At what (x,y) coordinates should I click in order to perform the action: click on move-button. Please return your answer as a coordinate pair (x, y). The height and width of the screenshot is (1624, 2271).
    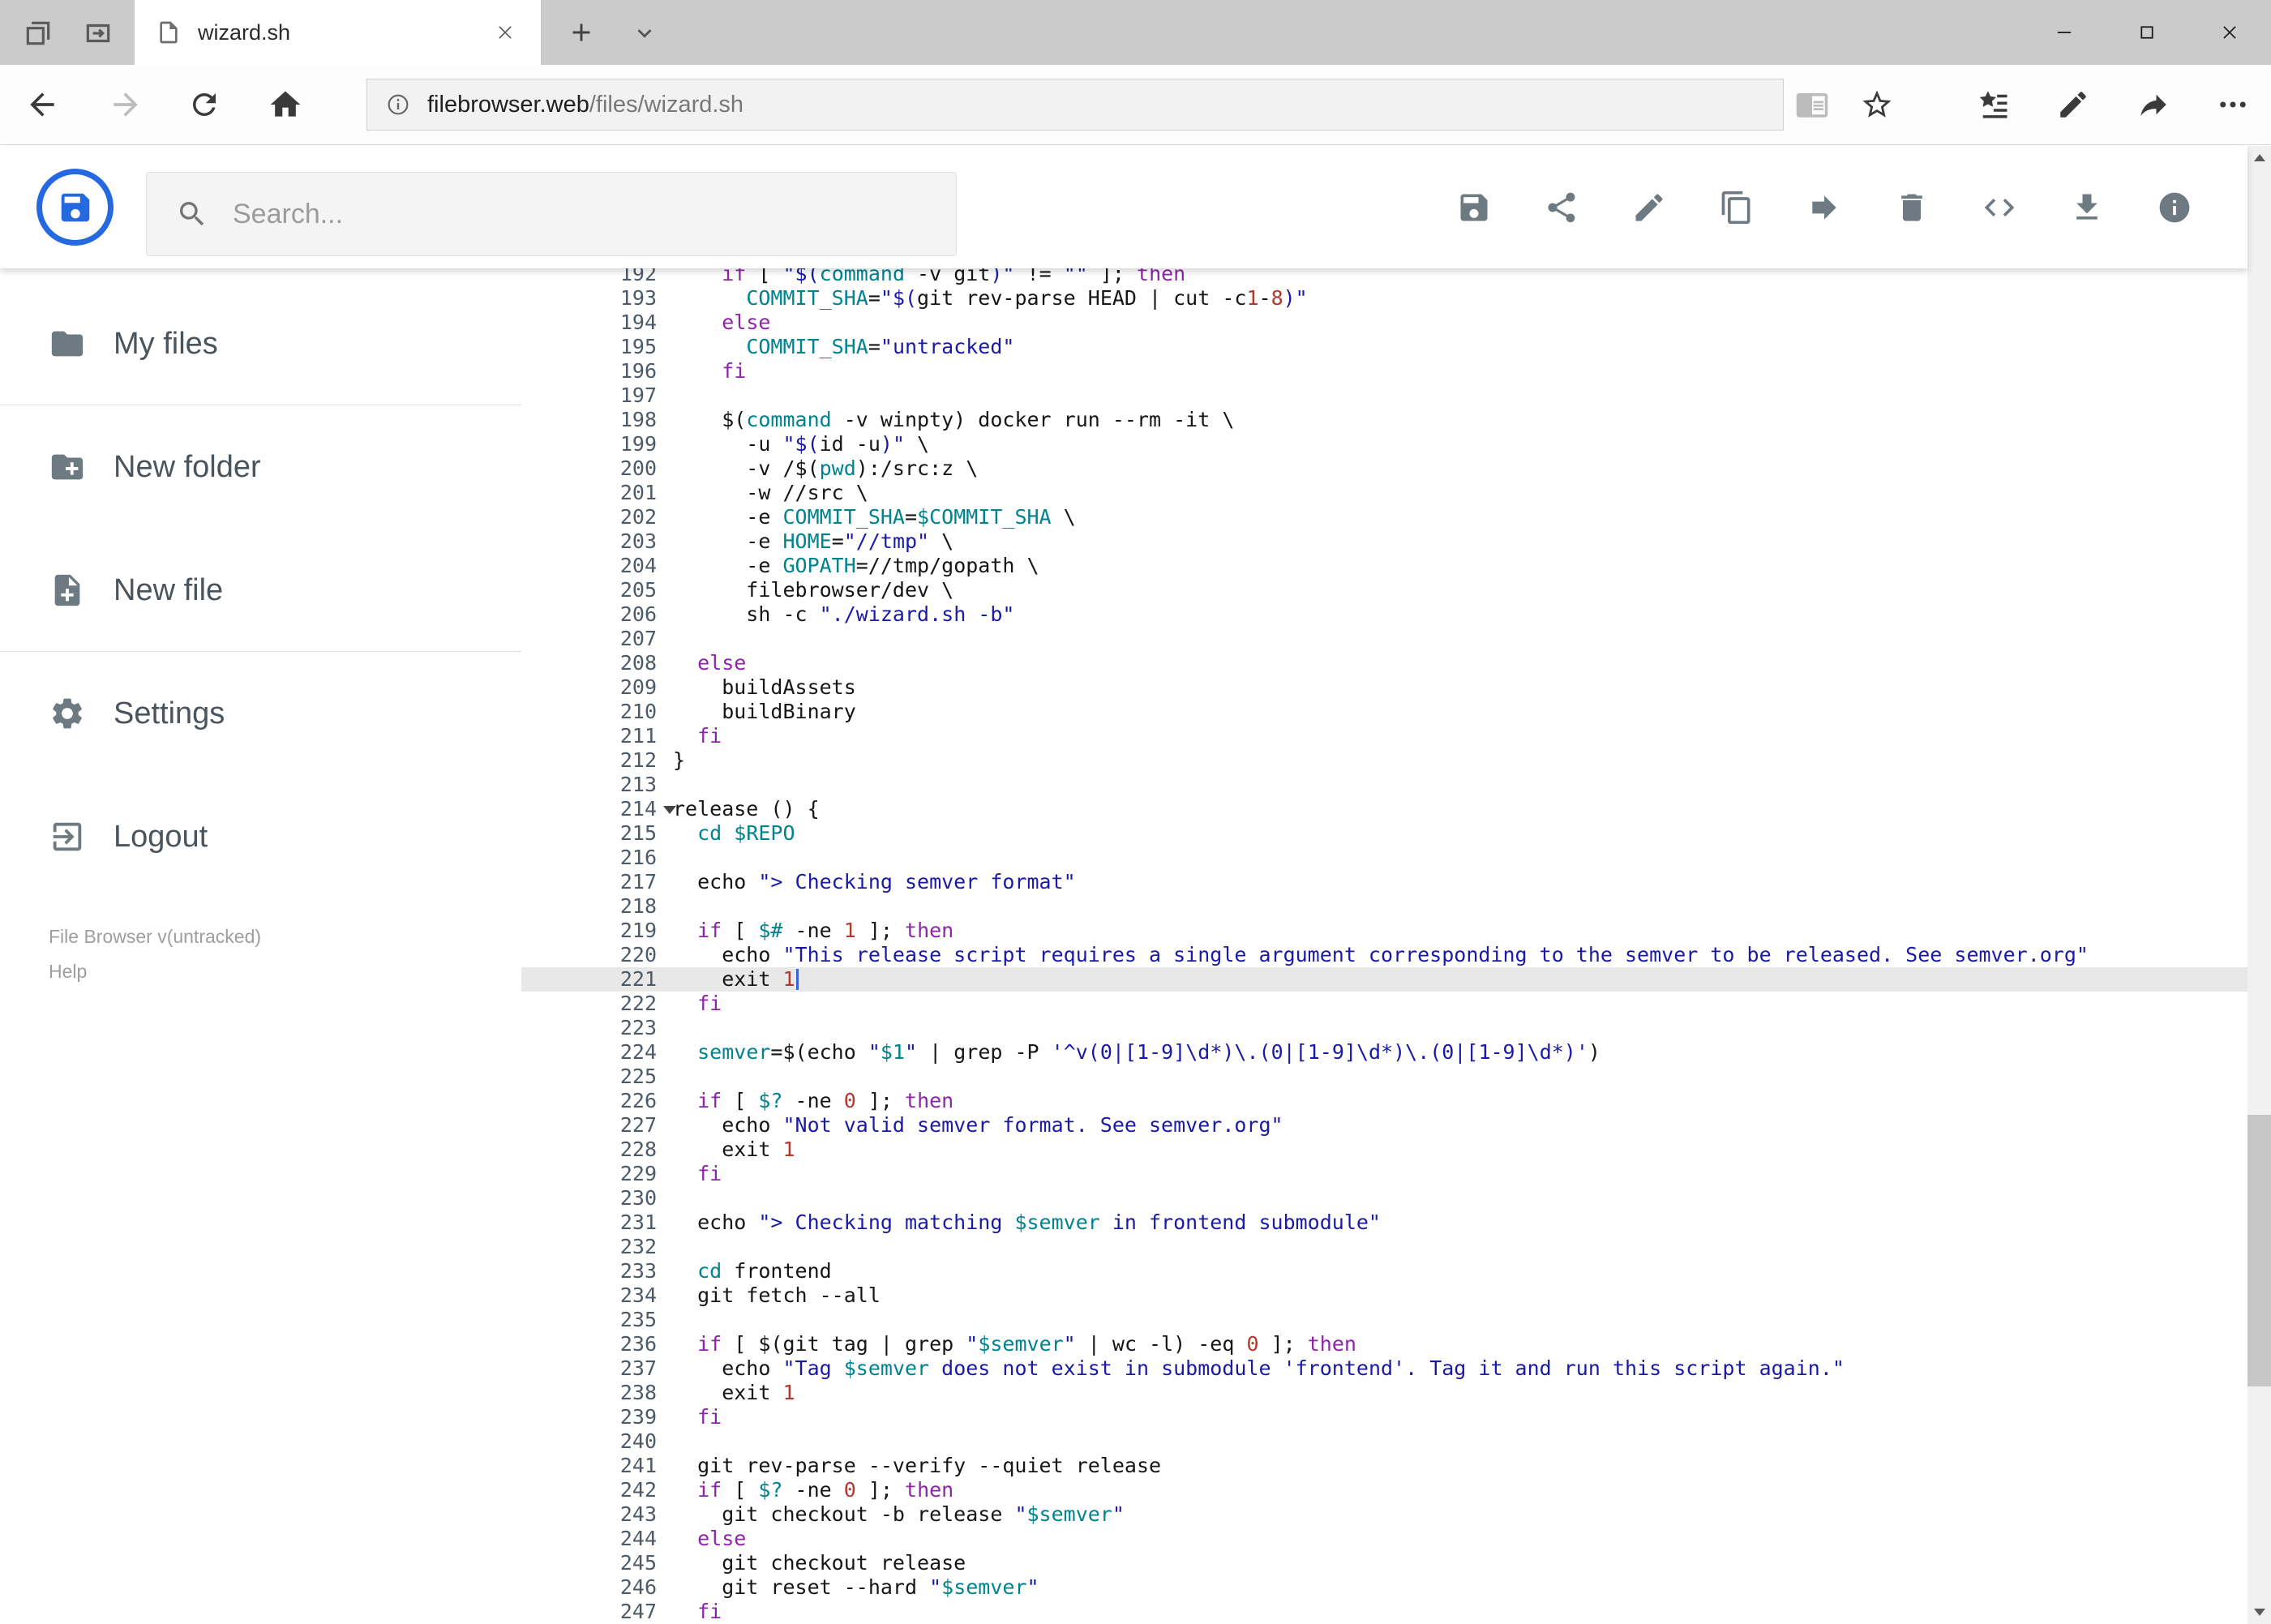
    Looking at the image, I should click on (1824, 208).